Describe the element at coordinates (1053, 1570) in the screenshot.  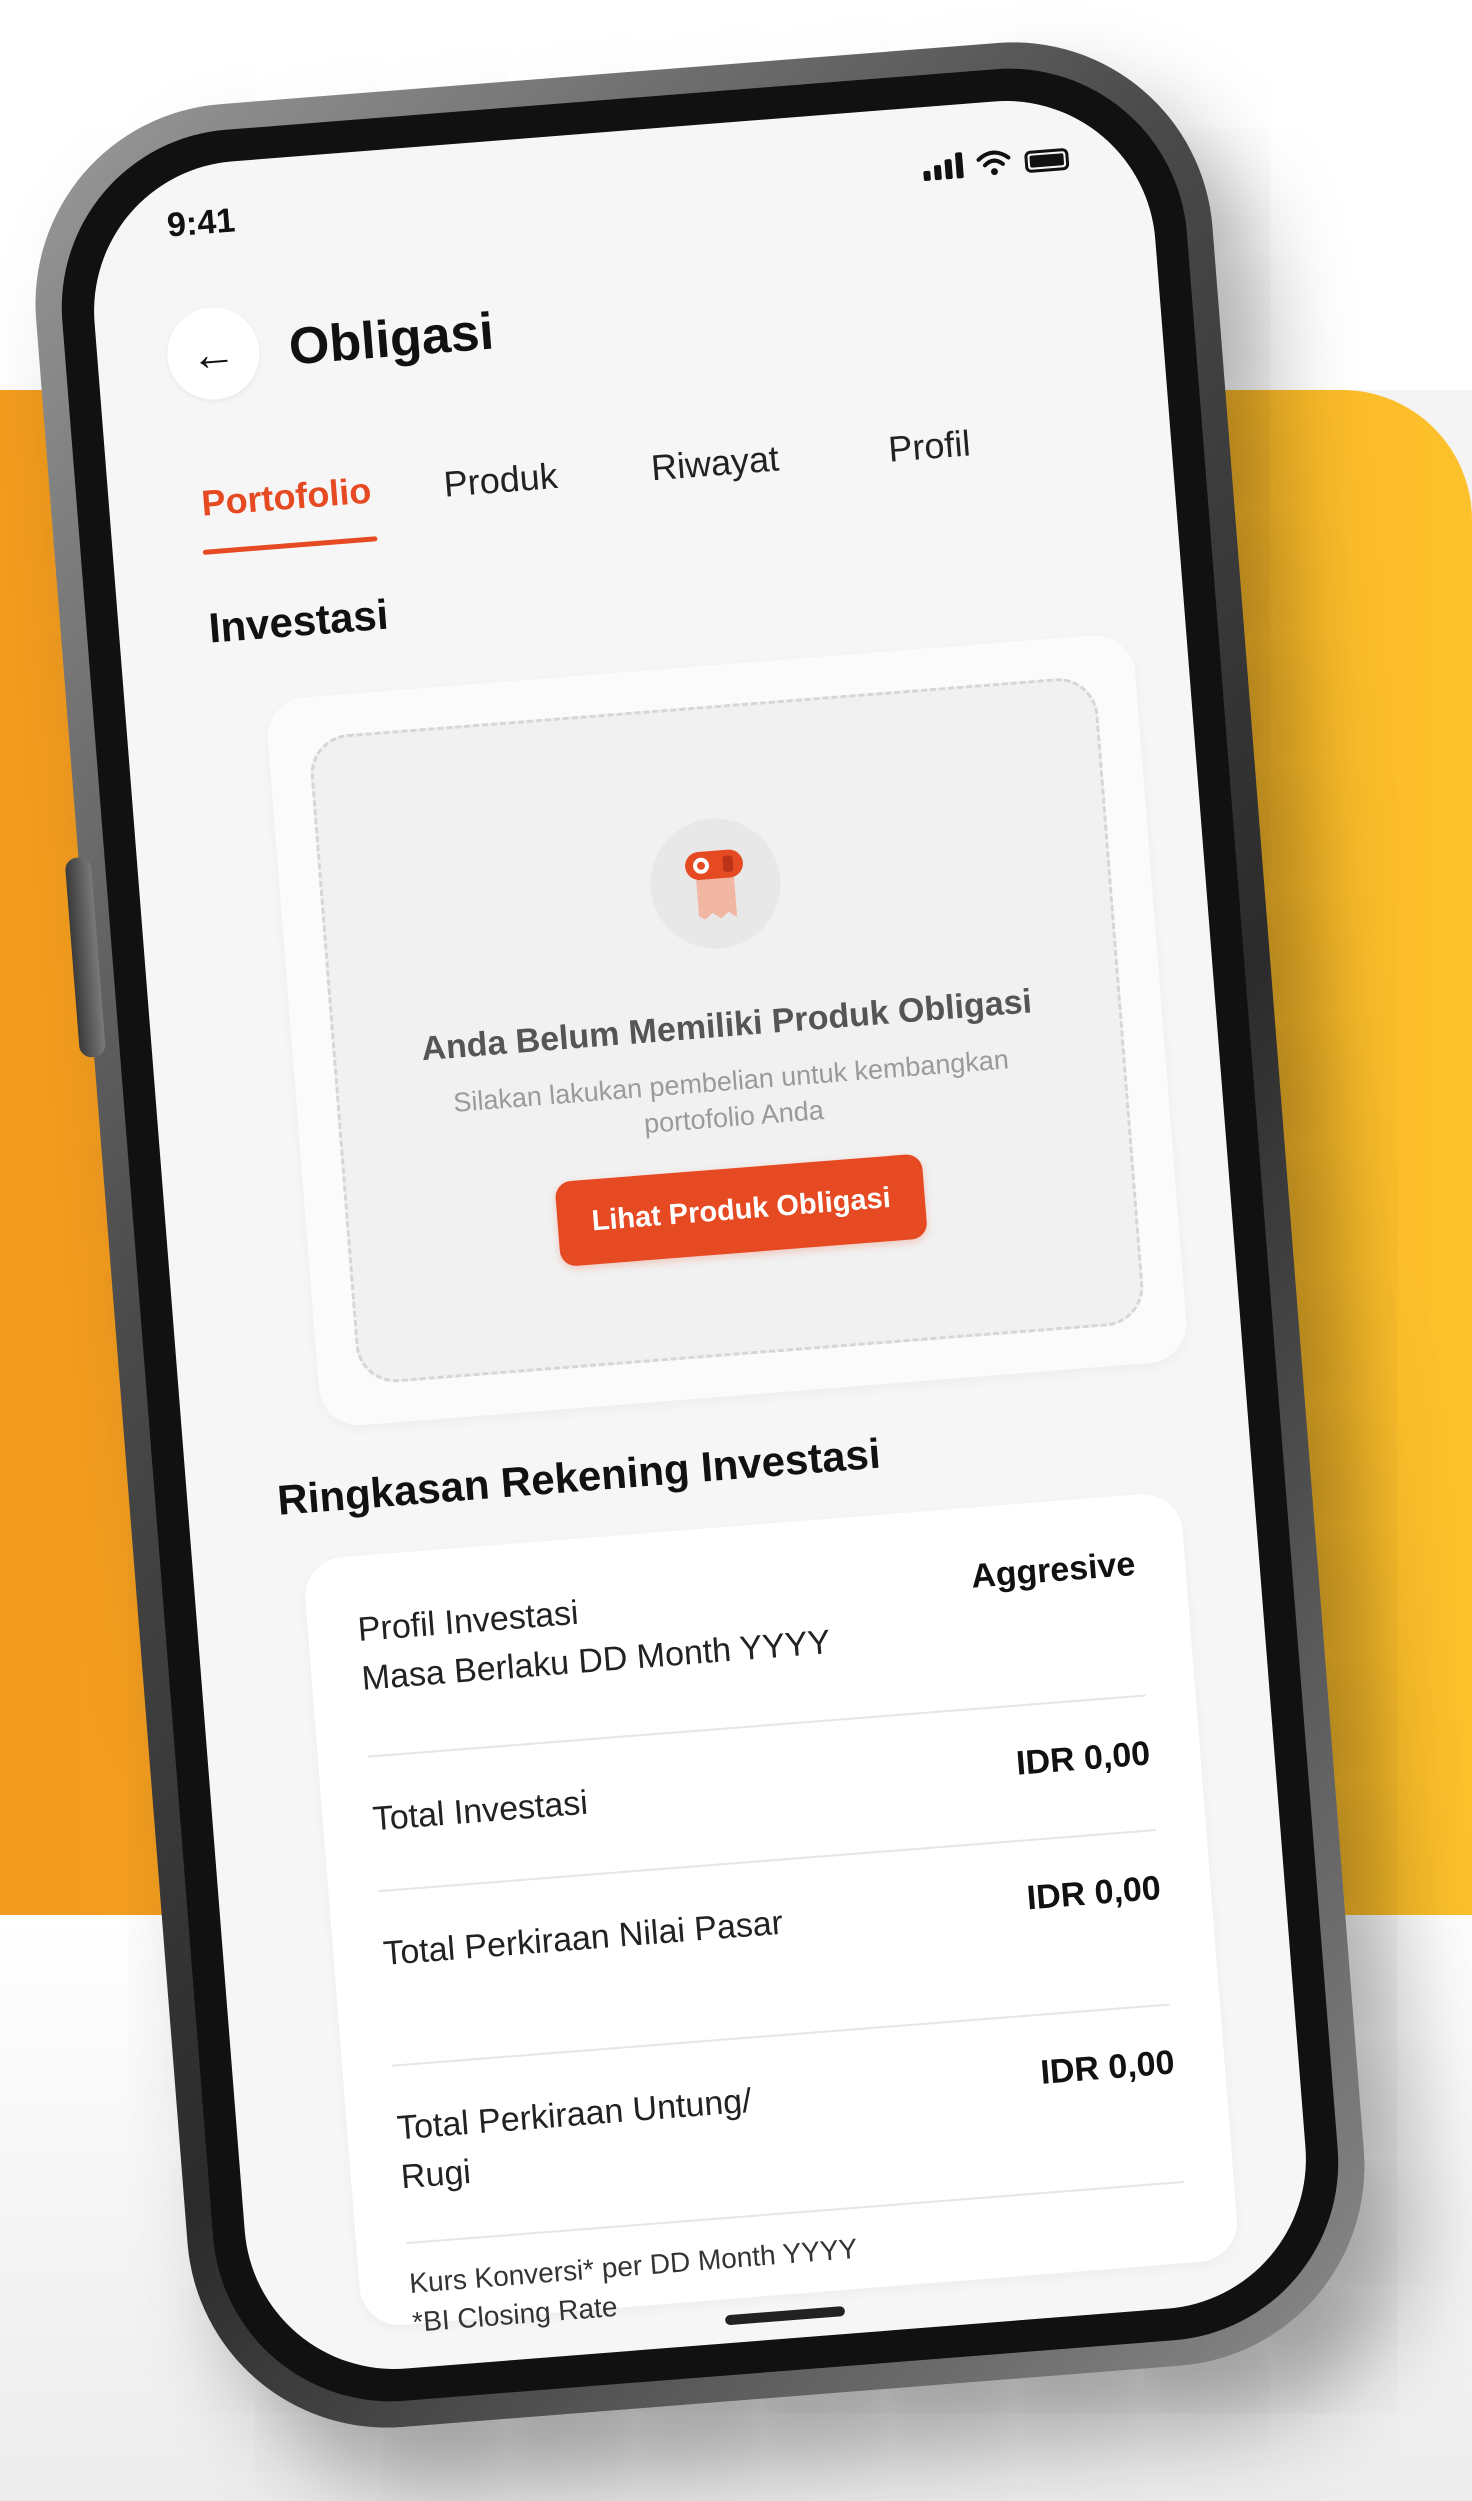
I see `summary-row-value: Aggresive` at that location.